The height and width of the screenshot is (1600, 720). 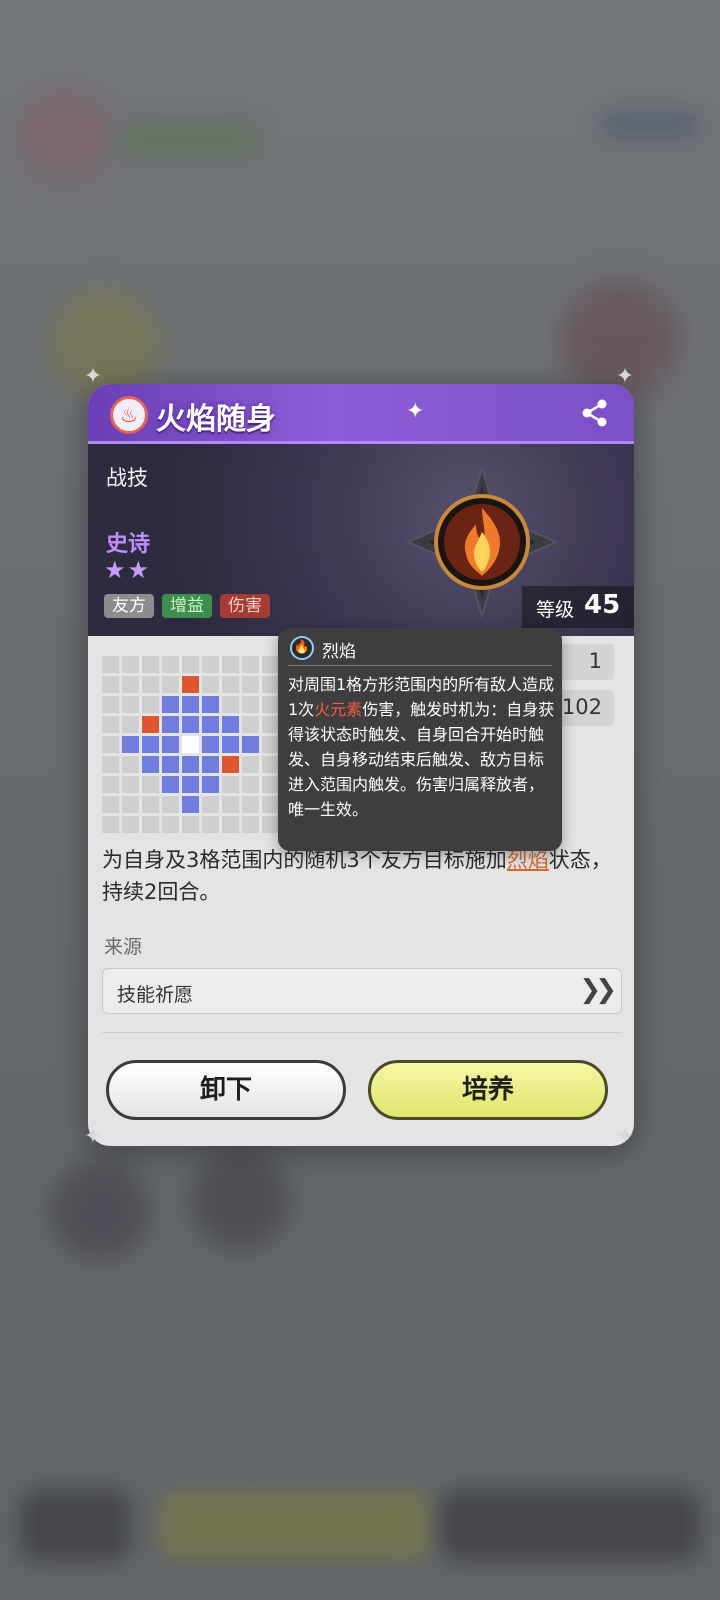 I want to click on source-row: 技能祈愿 ❯❯, so click(x=362, y=991).